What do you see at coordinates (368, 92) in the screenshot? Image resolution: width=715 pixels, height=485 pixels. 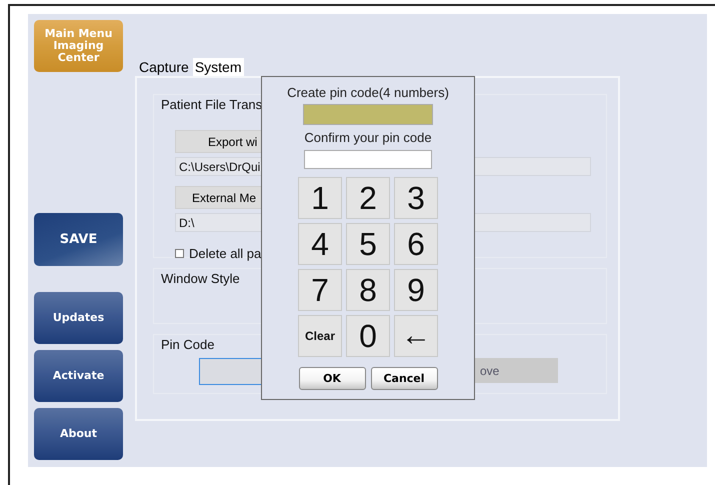 I see `create-pin-label: Create pin code(4 numbers)` at bounding box center [368, 92].